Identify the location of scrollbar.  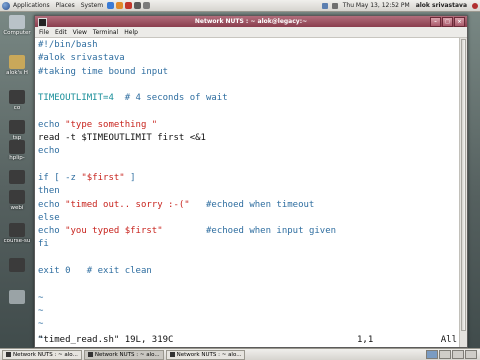
(463, 192).